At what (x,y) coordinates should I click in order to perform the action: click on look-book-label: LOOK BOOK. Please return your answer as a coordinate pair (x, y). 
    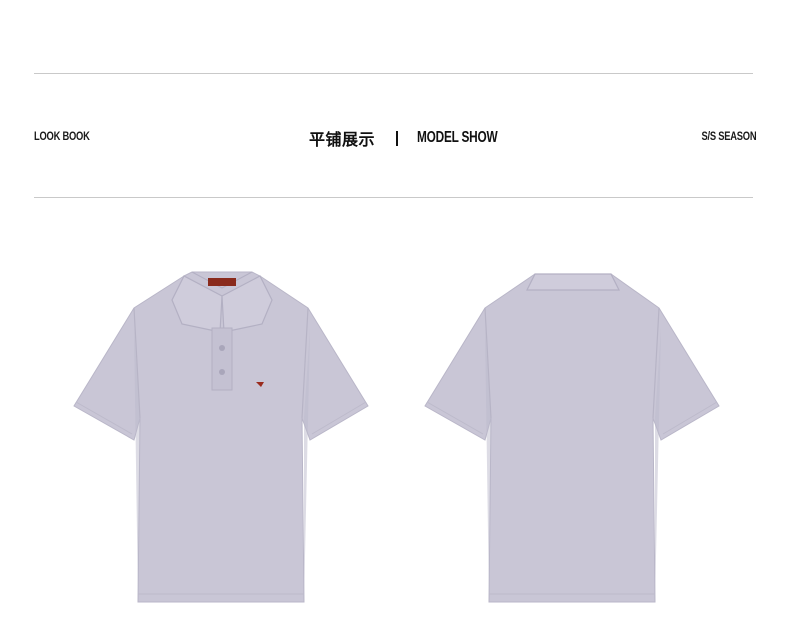
    Looking at the image, I should click on (62, 136).